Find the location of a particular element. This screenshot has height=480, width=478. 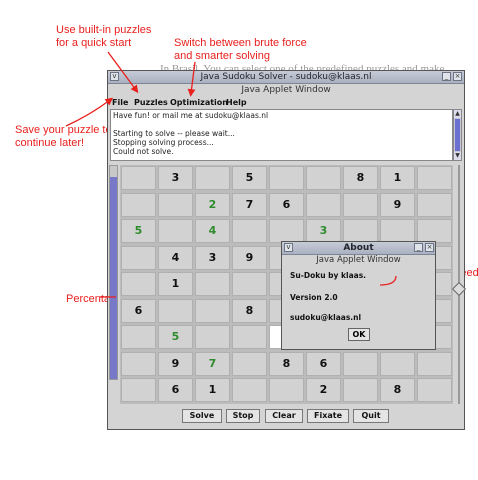

fixate-button: Fixate is located at coordinates (328, 416).